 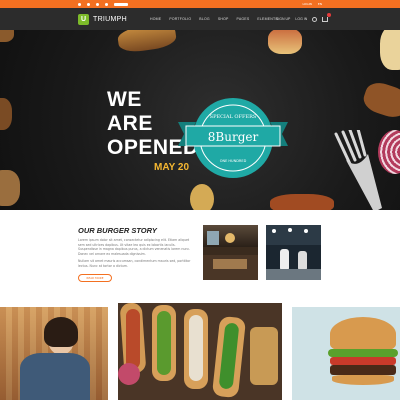 What do you see at coordinates (283, 19) in the screenshot?
I see `sign-up-link: SIGN UP` at bounding box center [283, 19].